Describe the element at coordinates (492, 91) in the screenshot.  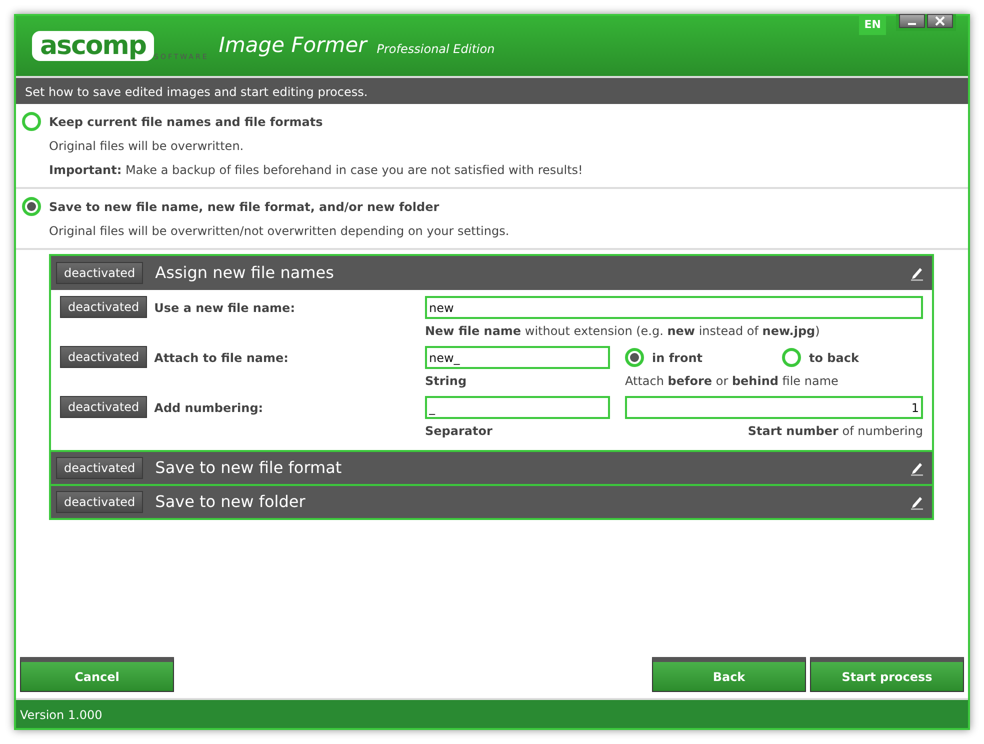
I see `instruction-bar: Set how to save edited images and start editing process.` at that location.